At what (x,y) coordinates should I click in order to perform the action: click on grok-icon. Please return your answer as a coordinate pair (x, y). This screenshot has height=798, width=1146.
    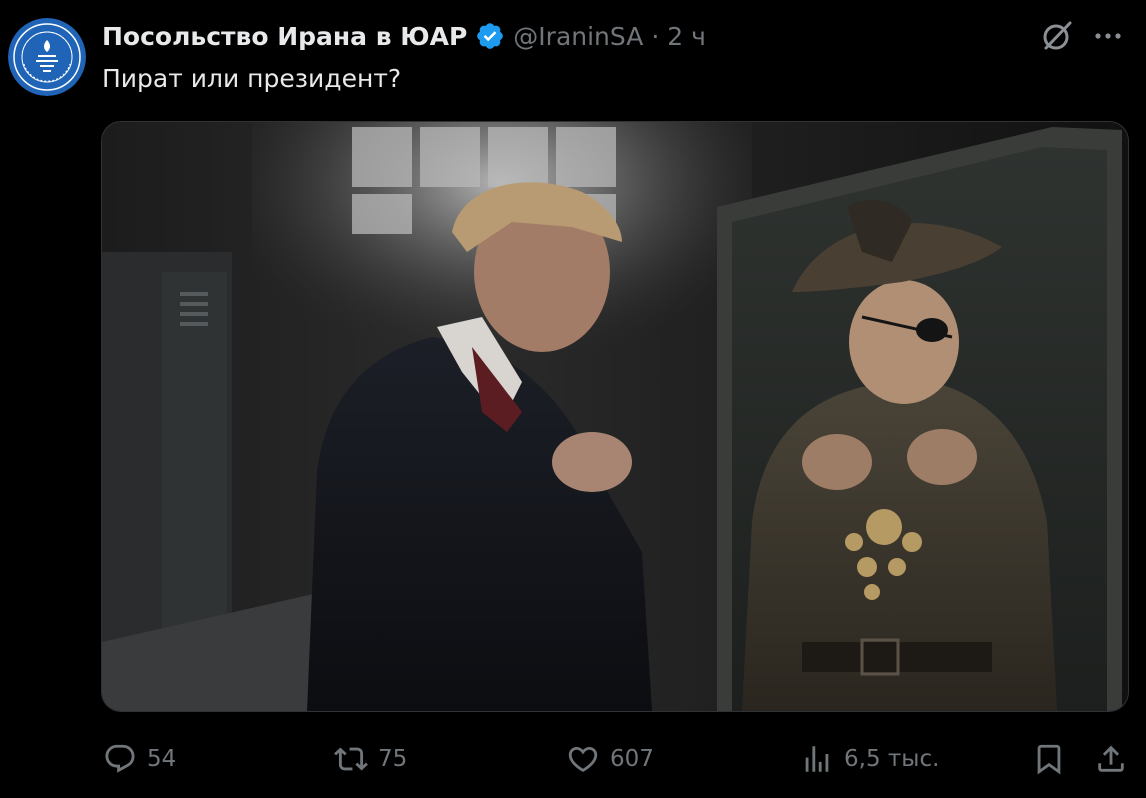
    Looking at the image, I should click on (1057, 36).